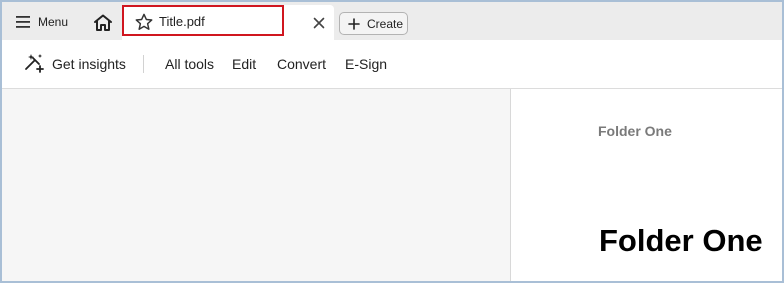 This screenshot has height=283, width=784. Describe the element at coordinates (228, 22) in the screenshot. I see `tab-title-pdf: Title.pdf` at that location.